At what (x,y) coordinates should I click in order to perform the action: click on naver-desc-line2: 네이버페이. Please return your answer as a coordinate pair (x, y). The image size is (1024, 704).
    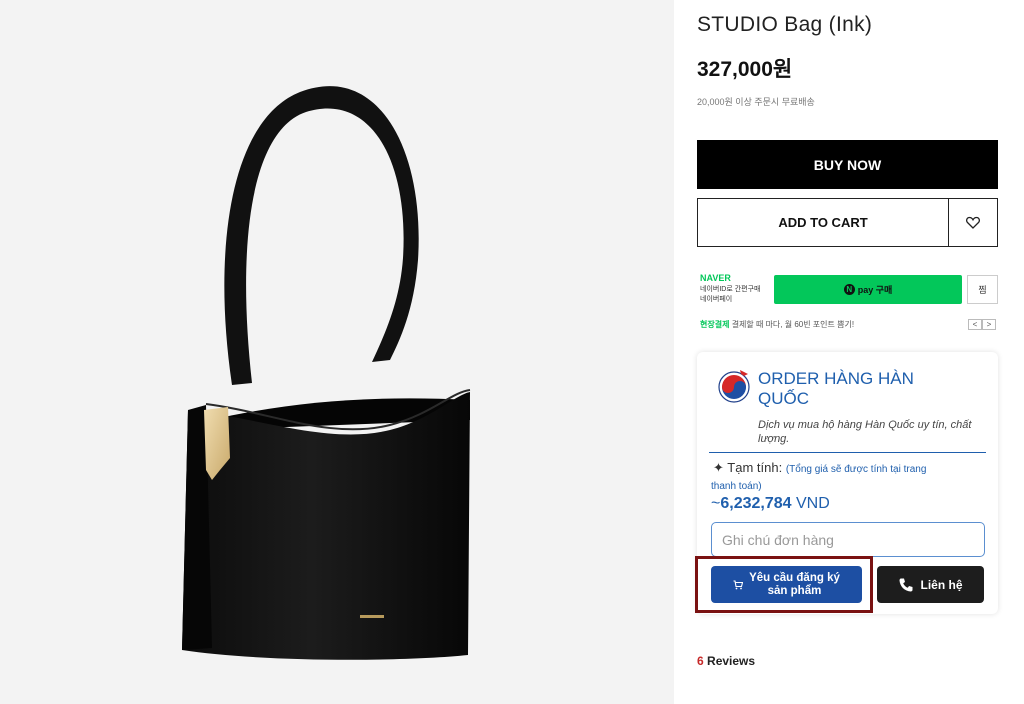
    Looking at the image, I should click on (716, 299).